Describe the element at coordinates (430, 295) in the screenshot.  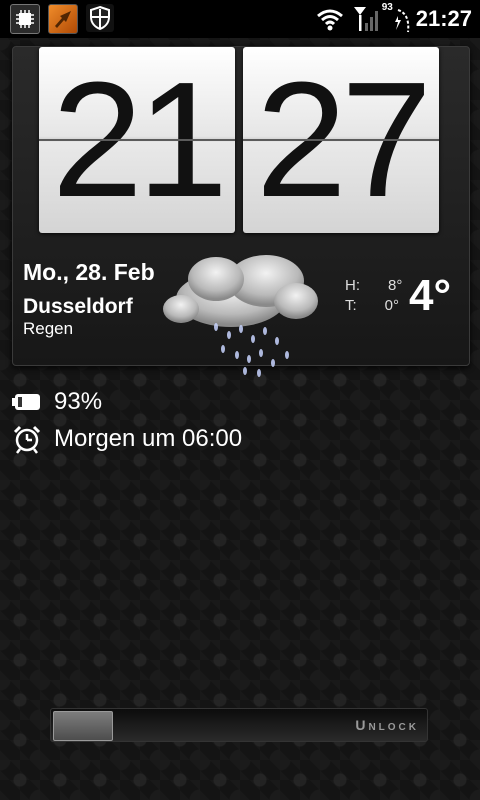
I see `current-temperature: 4°` at that location.